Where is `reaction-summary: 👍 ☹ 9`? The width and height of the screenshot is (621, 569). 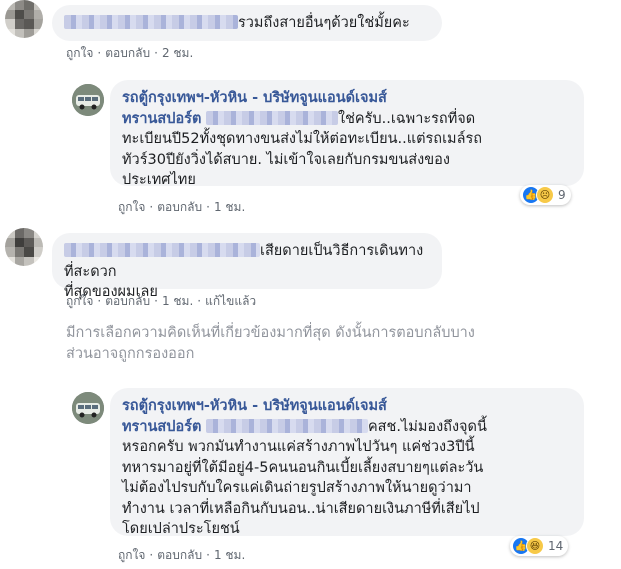
reaction-summary: 👍 ☹ 9 is located at coordinates (545, 195).